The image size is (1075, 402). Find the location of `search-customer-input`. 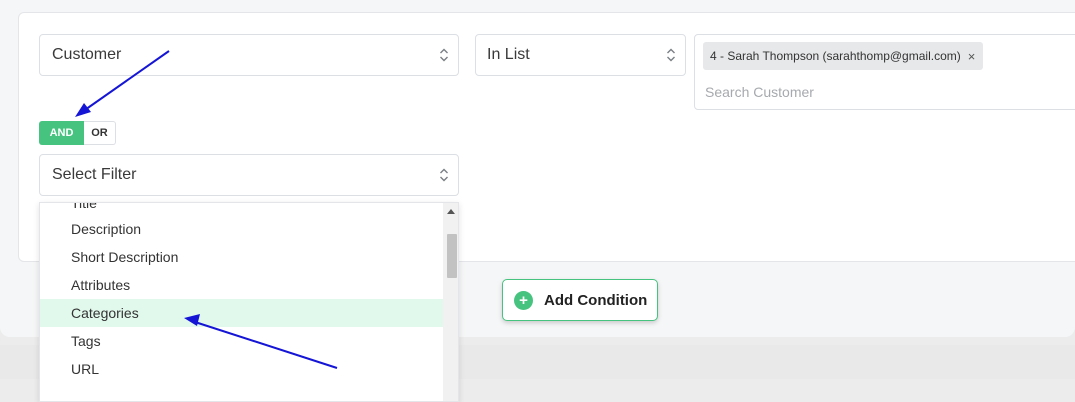

search-customer-input is located at coordinates (855, 92).